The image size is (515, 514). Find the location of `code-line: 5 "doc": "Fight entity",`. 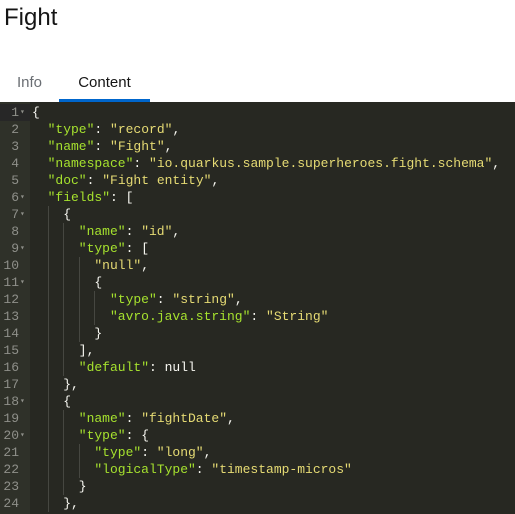

code-line: 5 "doc": "Fight entity", is located at coordinates (257, 180).